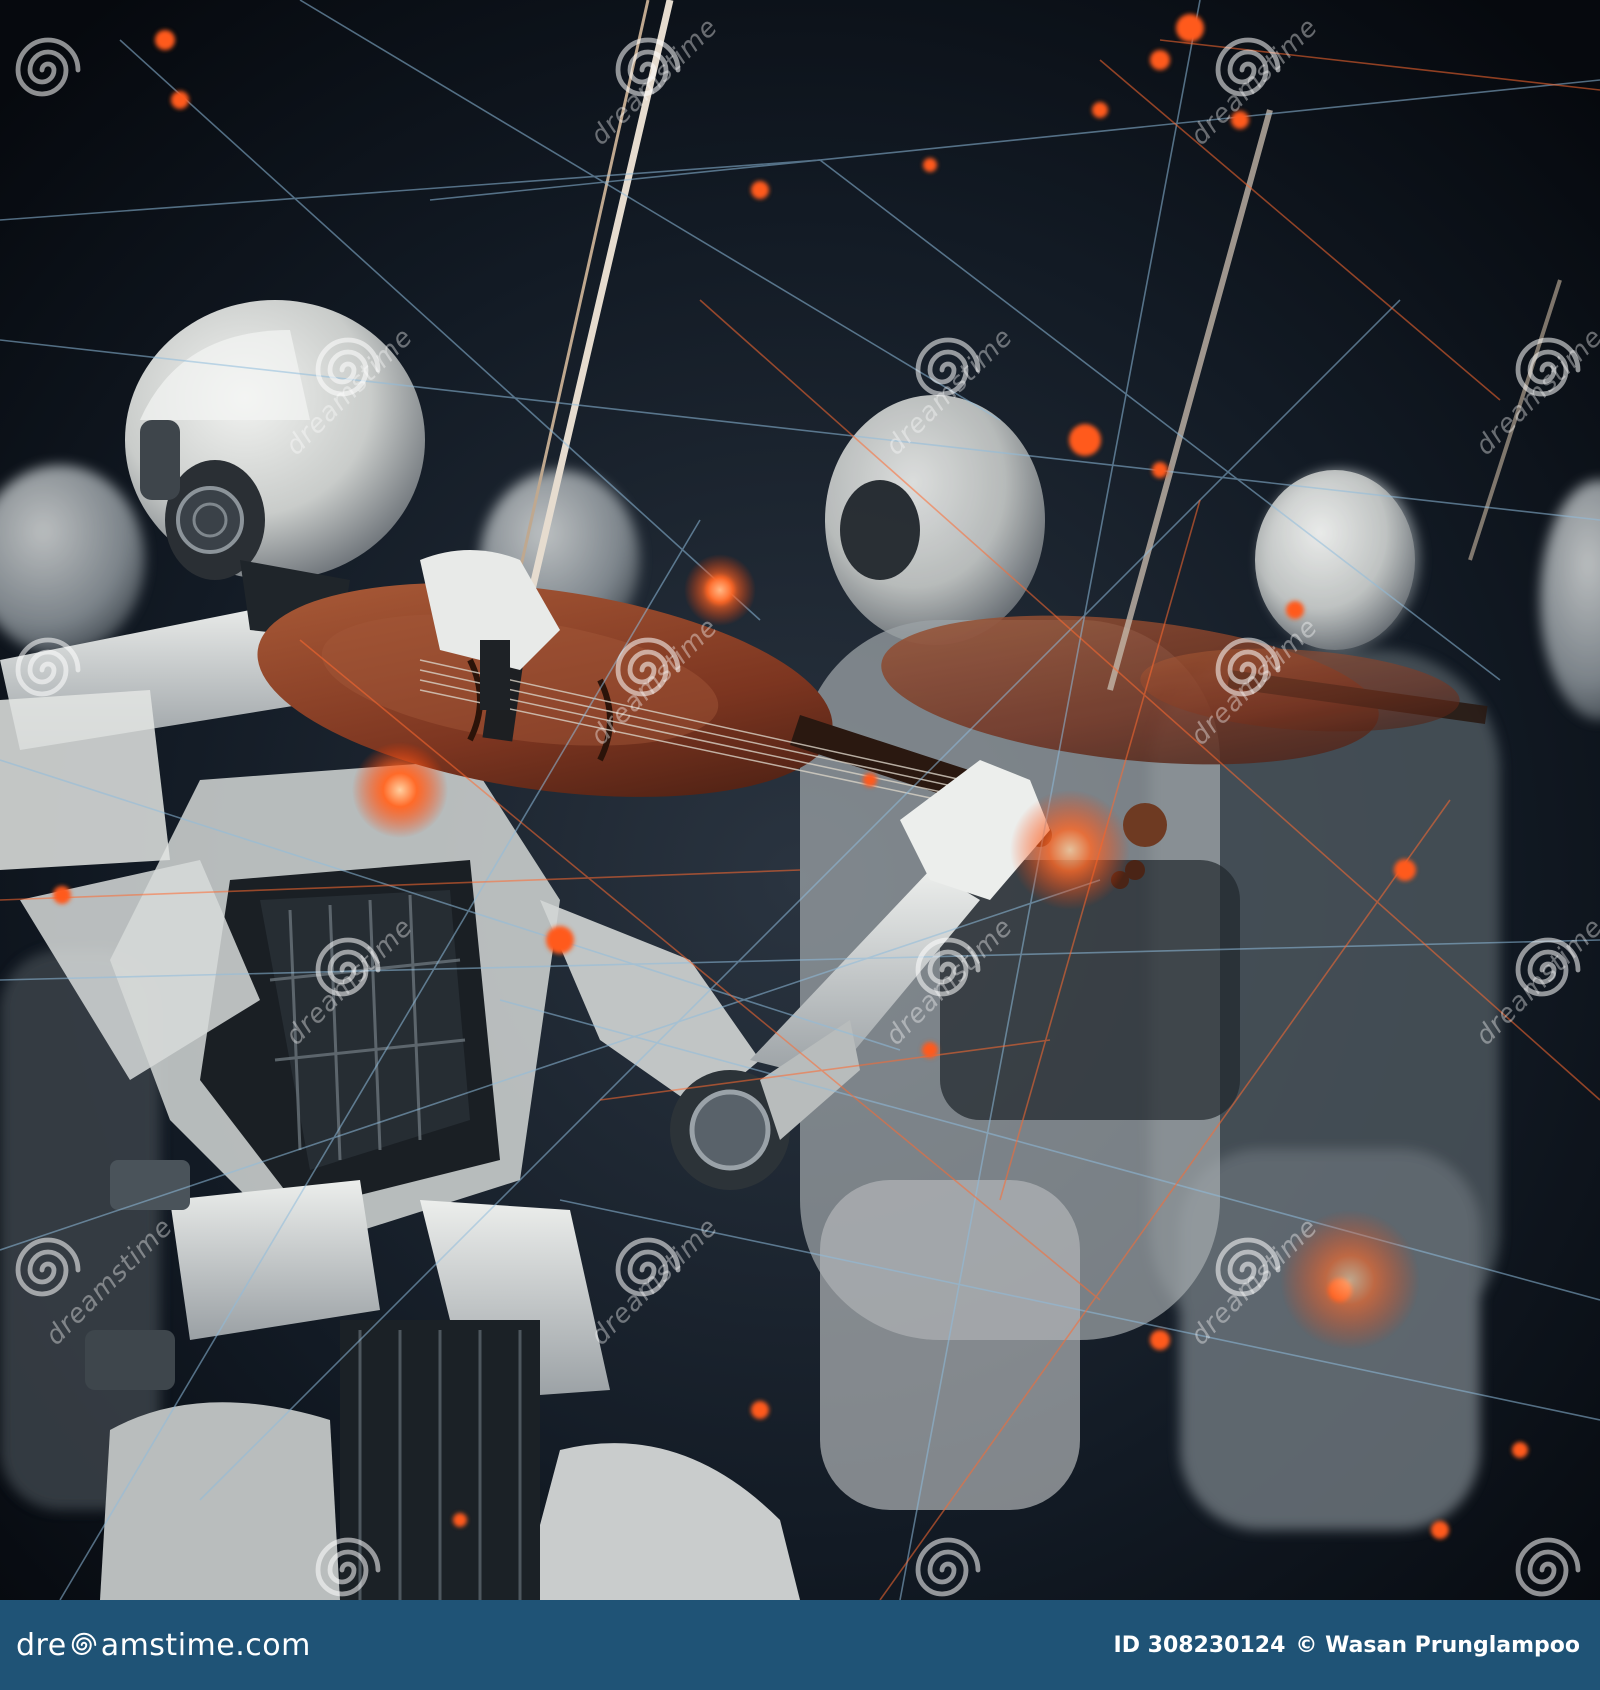 The image size is (1600, 1690). Describe the element at coordinates (83, 1643) in the screenshot. I see `swirl-icon` at that location.